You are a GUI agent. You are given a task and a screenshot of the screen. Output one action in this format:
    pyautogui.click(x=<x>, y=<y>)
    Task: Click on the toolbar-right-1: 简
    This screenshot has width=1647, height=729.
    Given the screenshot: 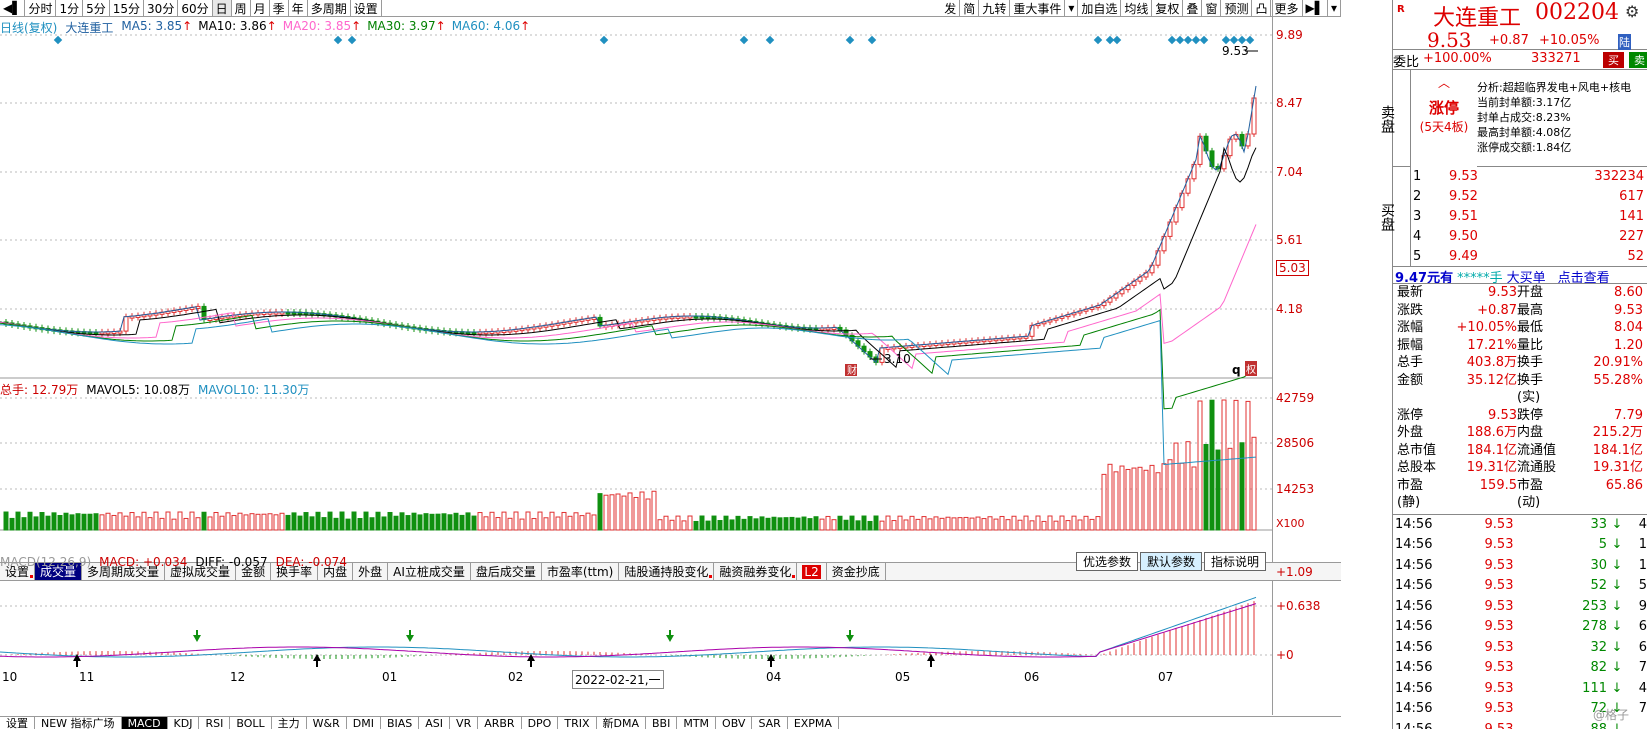 What is the action you would take?
    pyautogui.click(x=970, y=8)
    